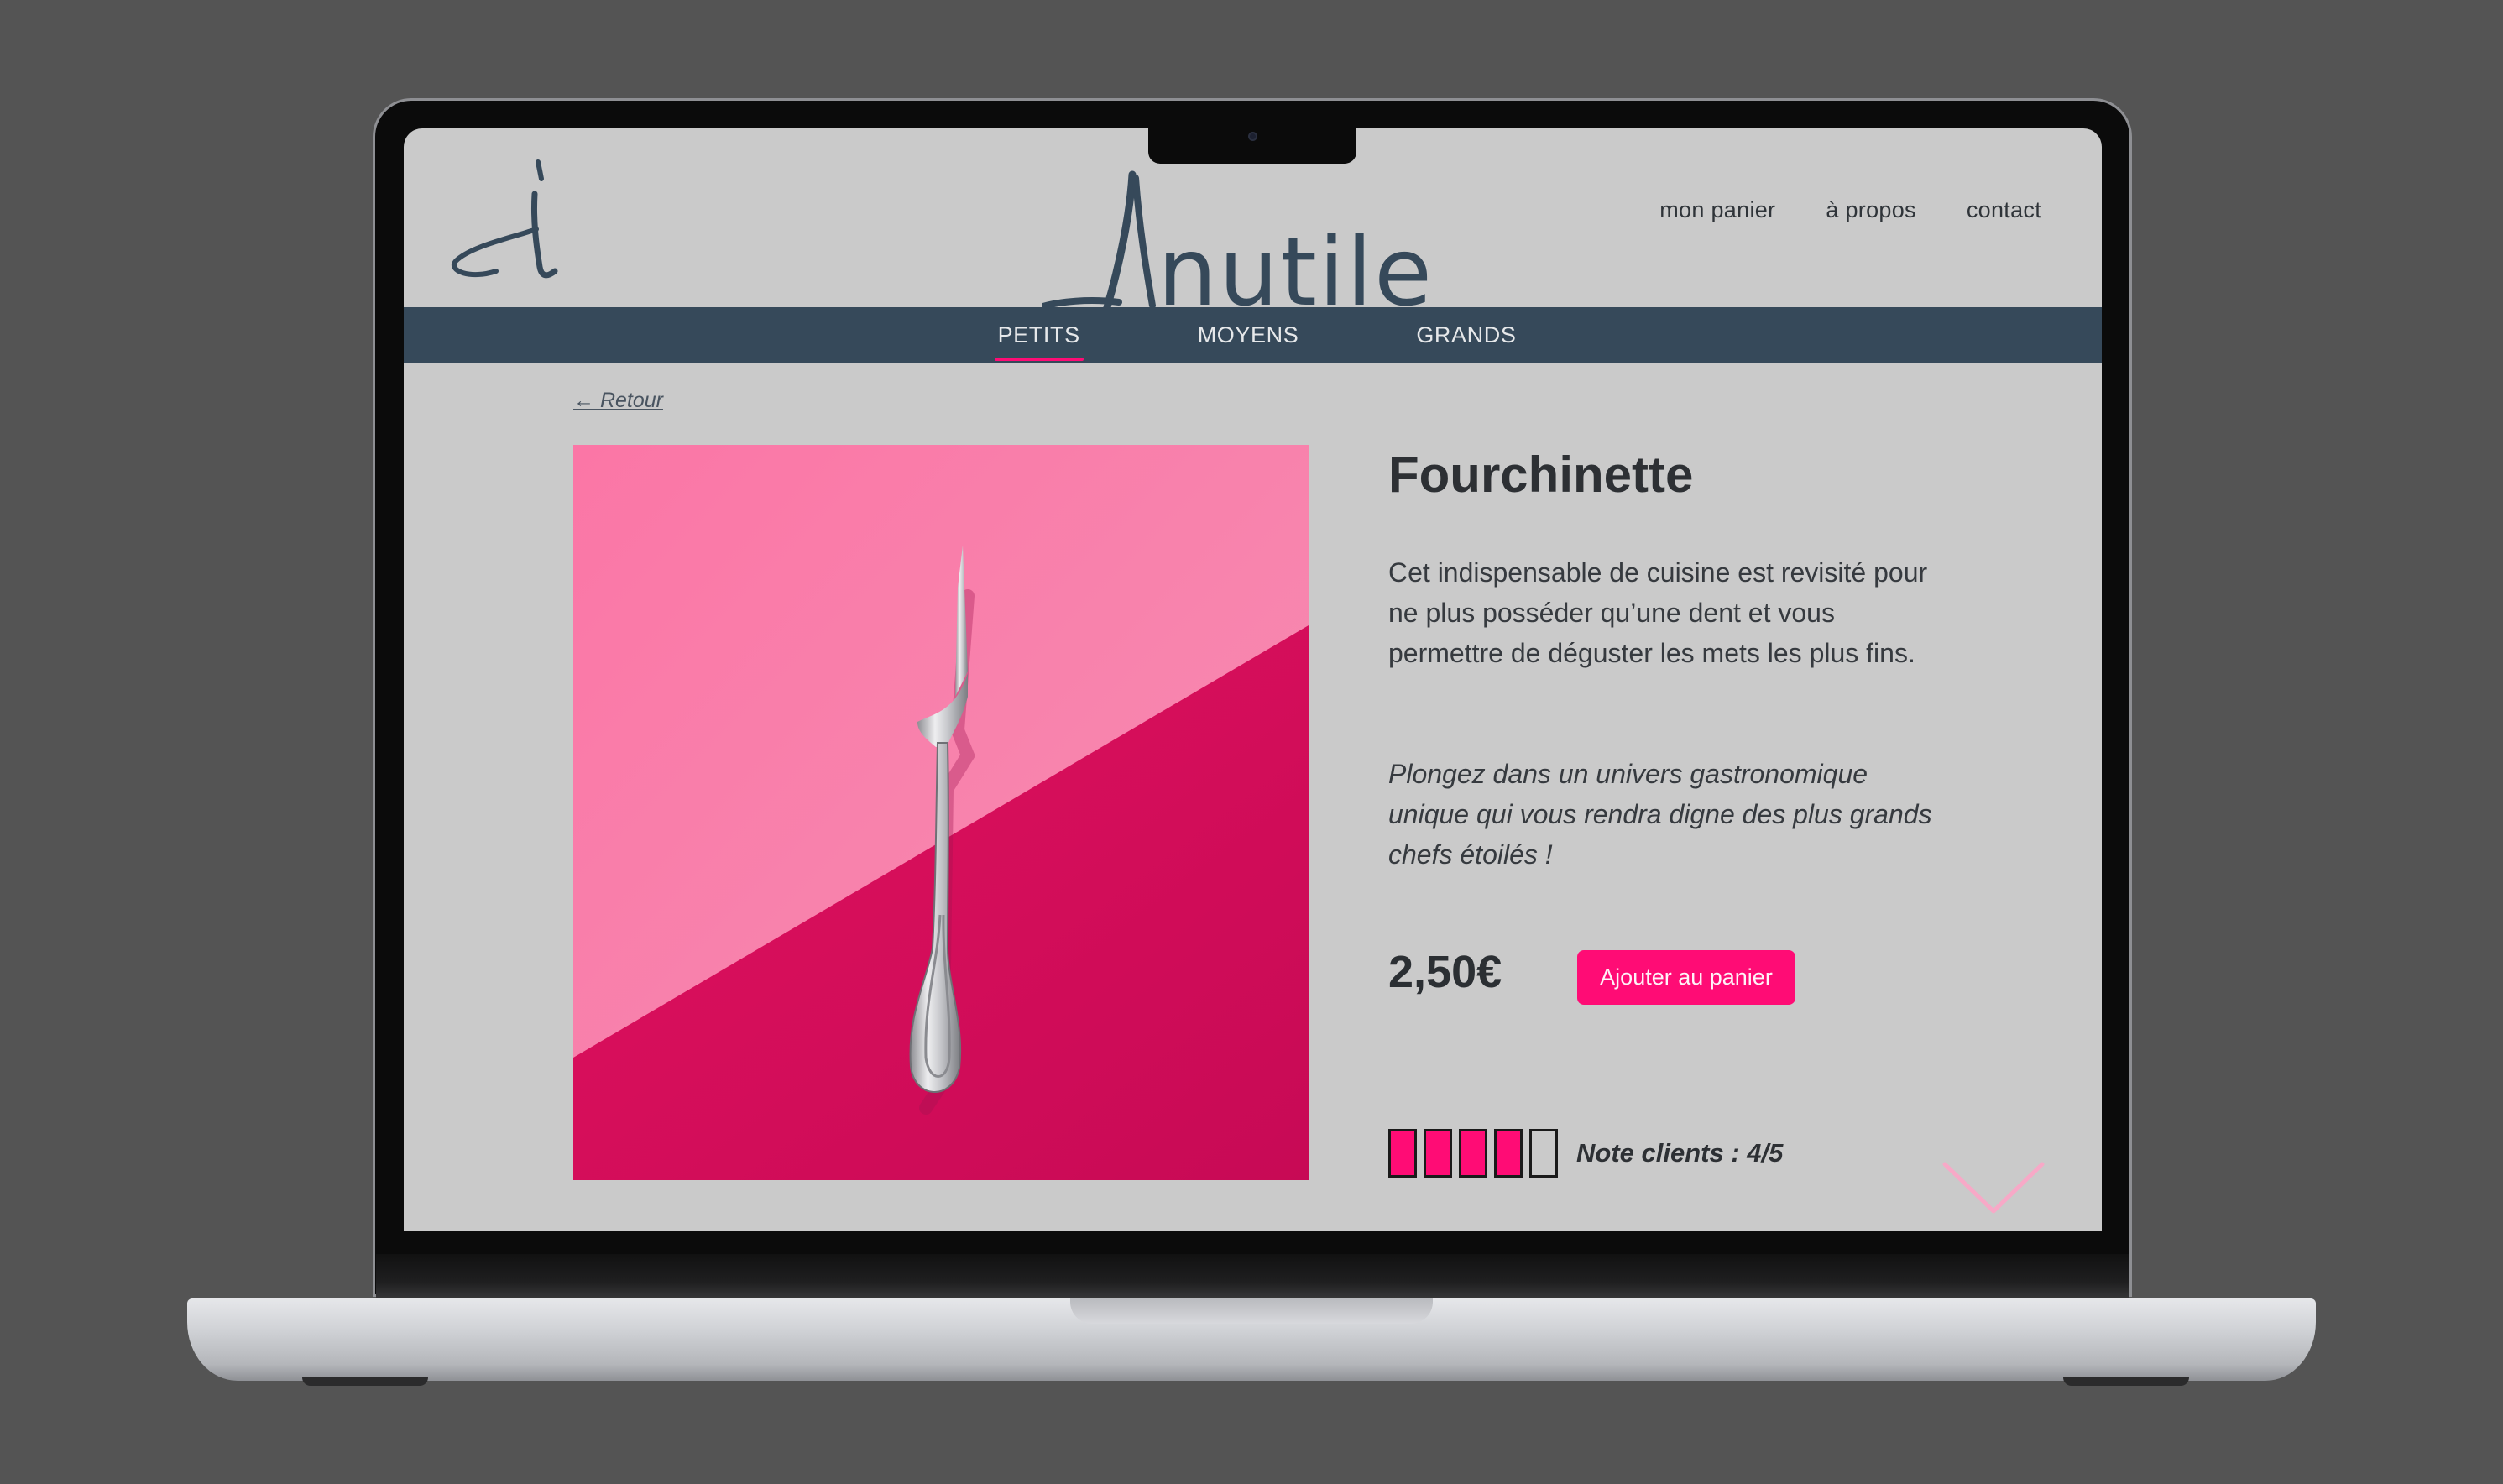 The height and width of the screenshot is (1484, 2503). What do you see at coordinates (941, 812) in the screenshot?
I see `product-image` at bounding box center [941, 812].